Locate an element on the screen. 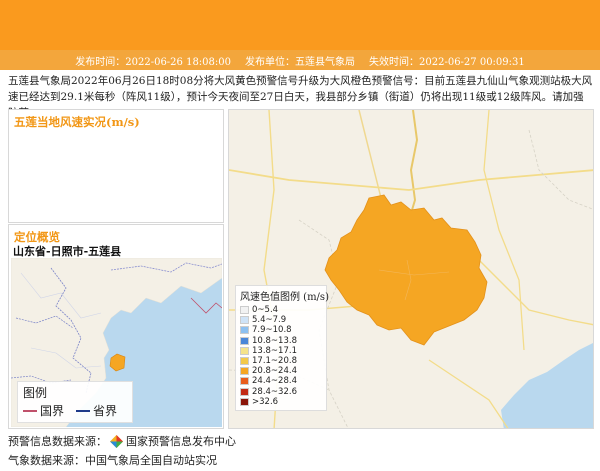 Image resolution: width=600 pixels, height=471 pixels. wind-legend-title: 风速色值图例 (m/s) is located at coordinates (284, 297).